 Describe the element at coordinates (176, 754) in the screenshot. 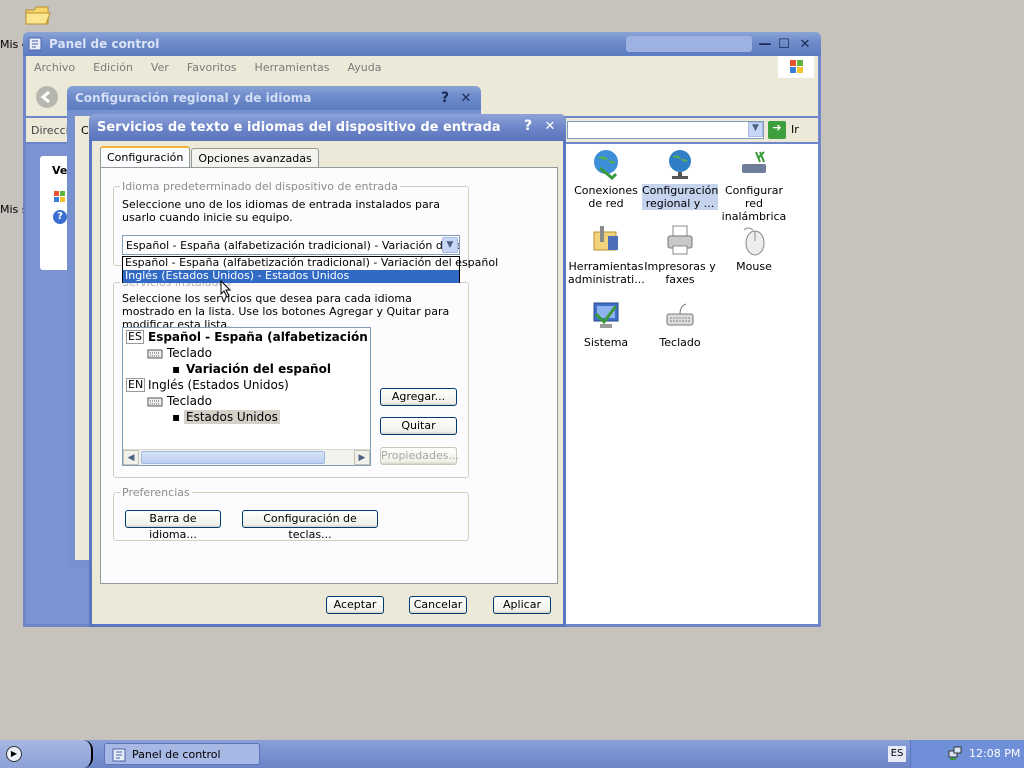

I see `task-label: Panel de control` at that location.